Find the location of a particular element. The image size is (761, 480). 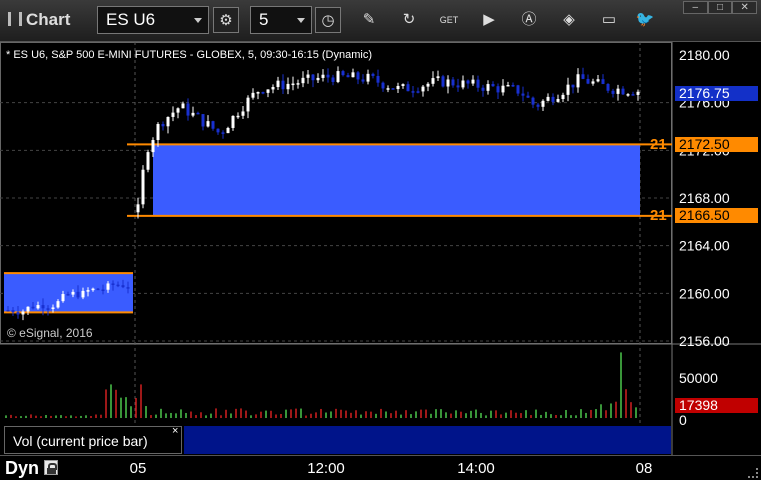

close-icon: ✕ is located at coordinates (745, 7).